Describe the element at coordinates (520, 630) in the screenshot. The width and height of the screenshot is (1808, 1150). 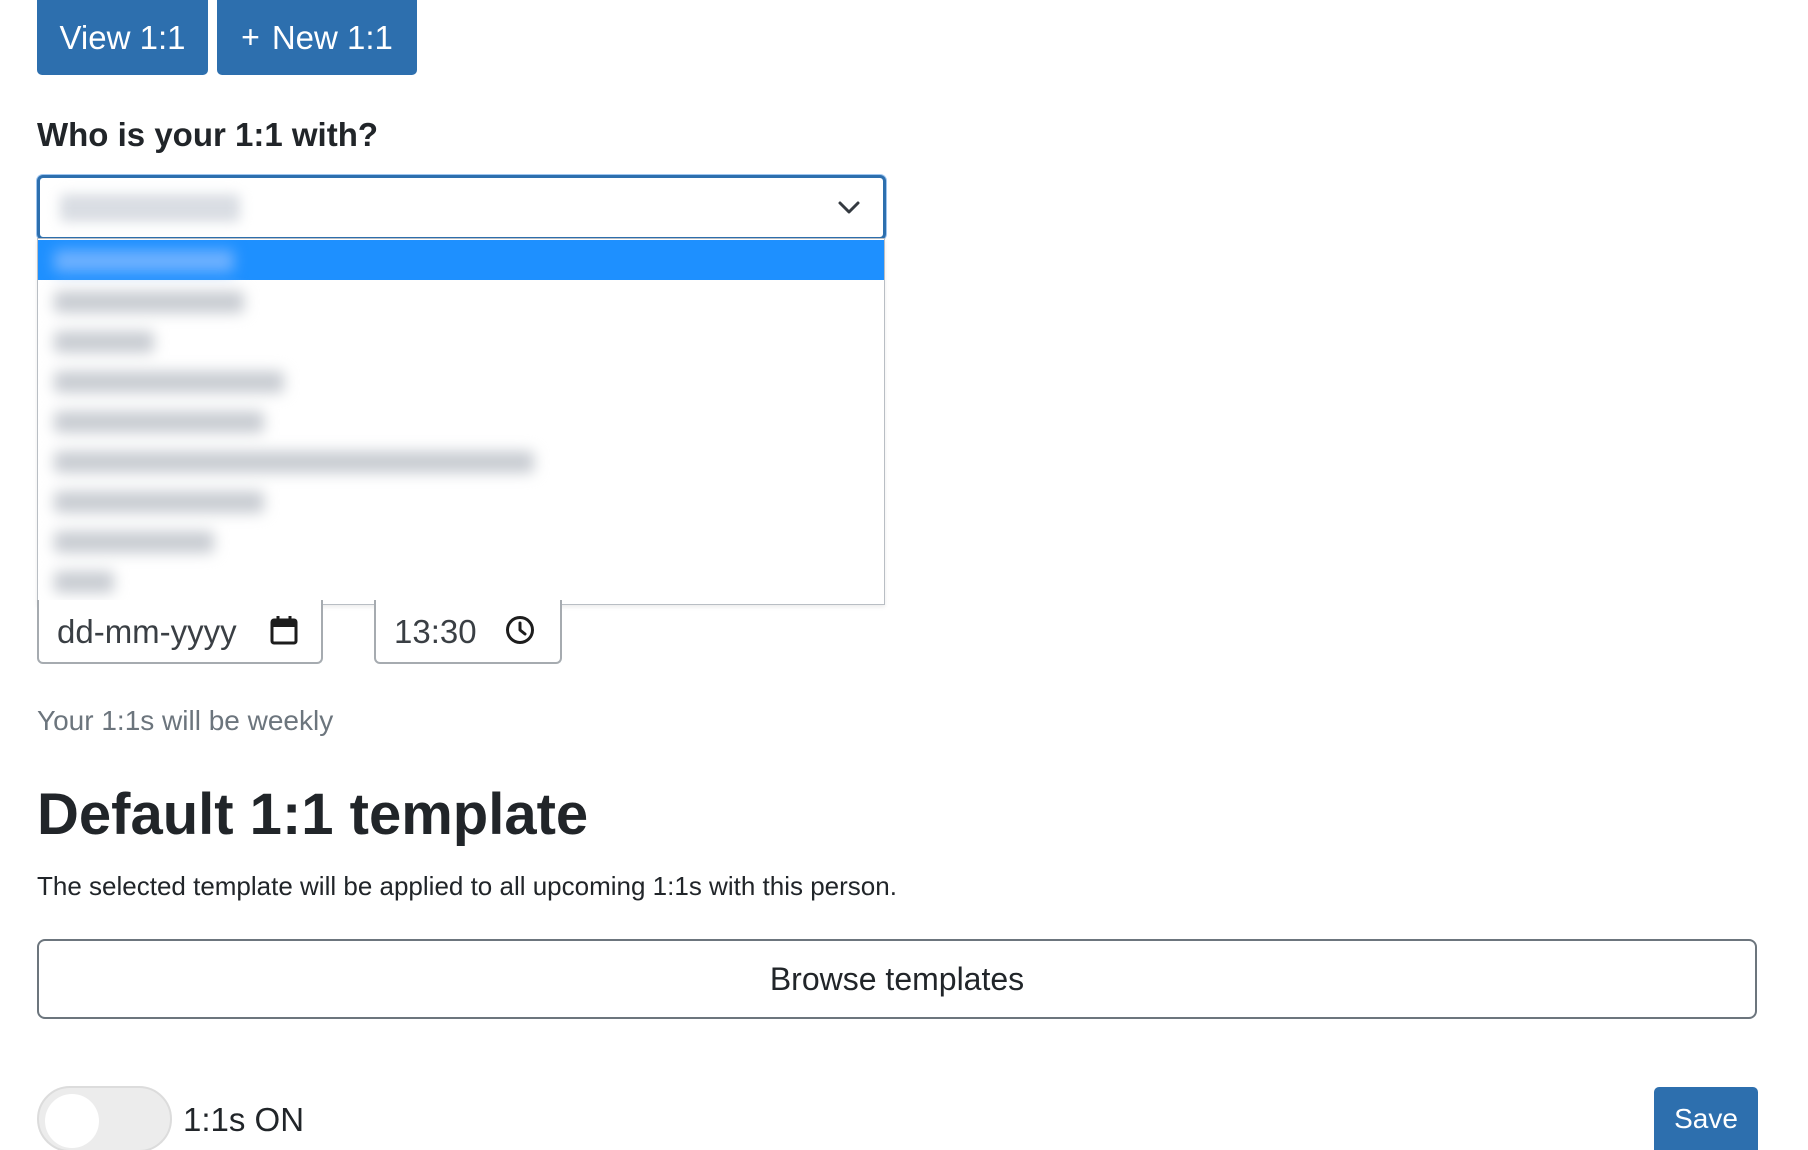
I see `clock-icon` at that location.